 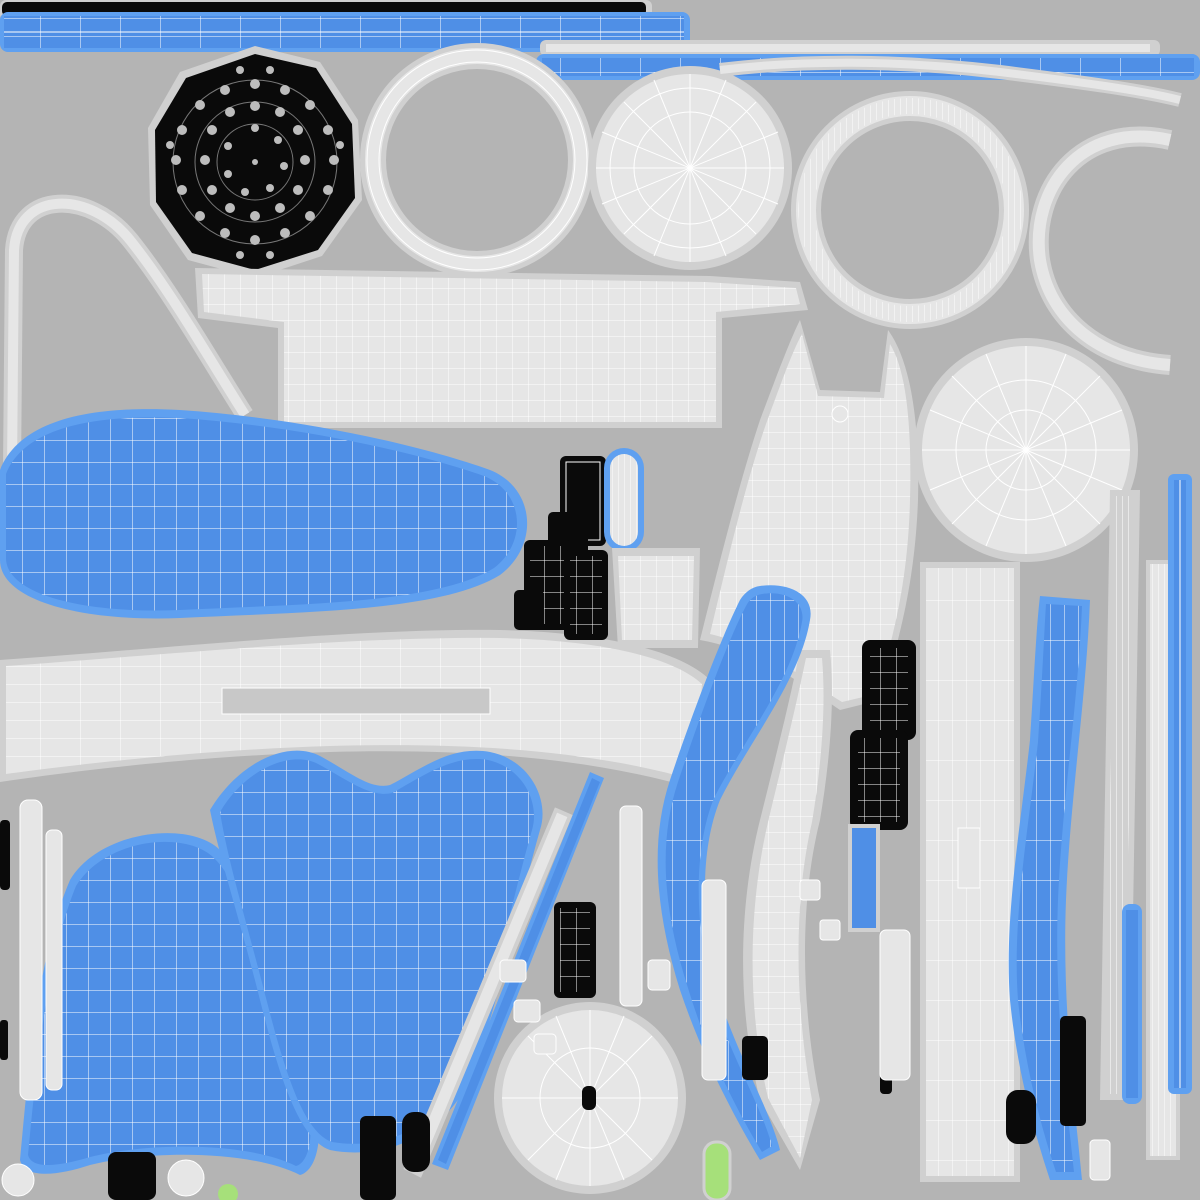 What do you see at coordinates (656, 598) in the screenshot?
I see `grey-cup-panel` at bounding box center [656, 598].